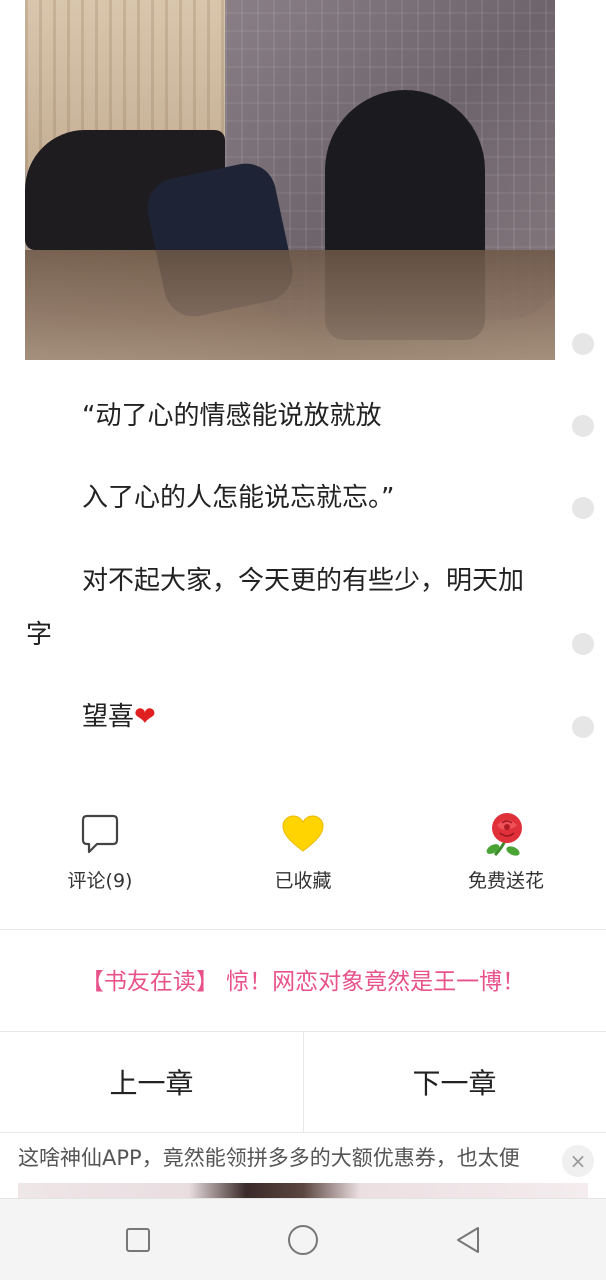 The width and height of the screenshot is (606, 1280). Describe the element at coordinates (298, 1157) in the screenshot. I see `ad-banner-text: 这啥神仙APP，竟然能领拼多多的大额优惠券，也太便` at that location.